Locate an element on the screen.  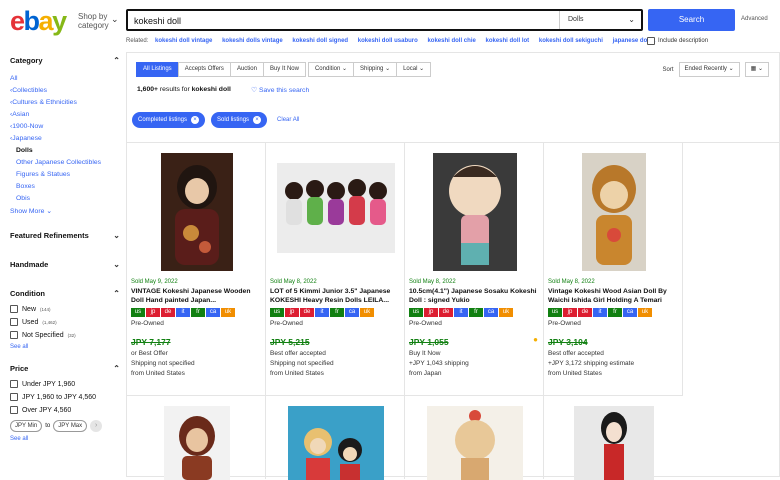
shipping-dropdown: Shipping ⌄ is located at coordinates (375, 69).